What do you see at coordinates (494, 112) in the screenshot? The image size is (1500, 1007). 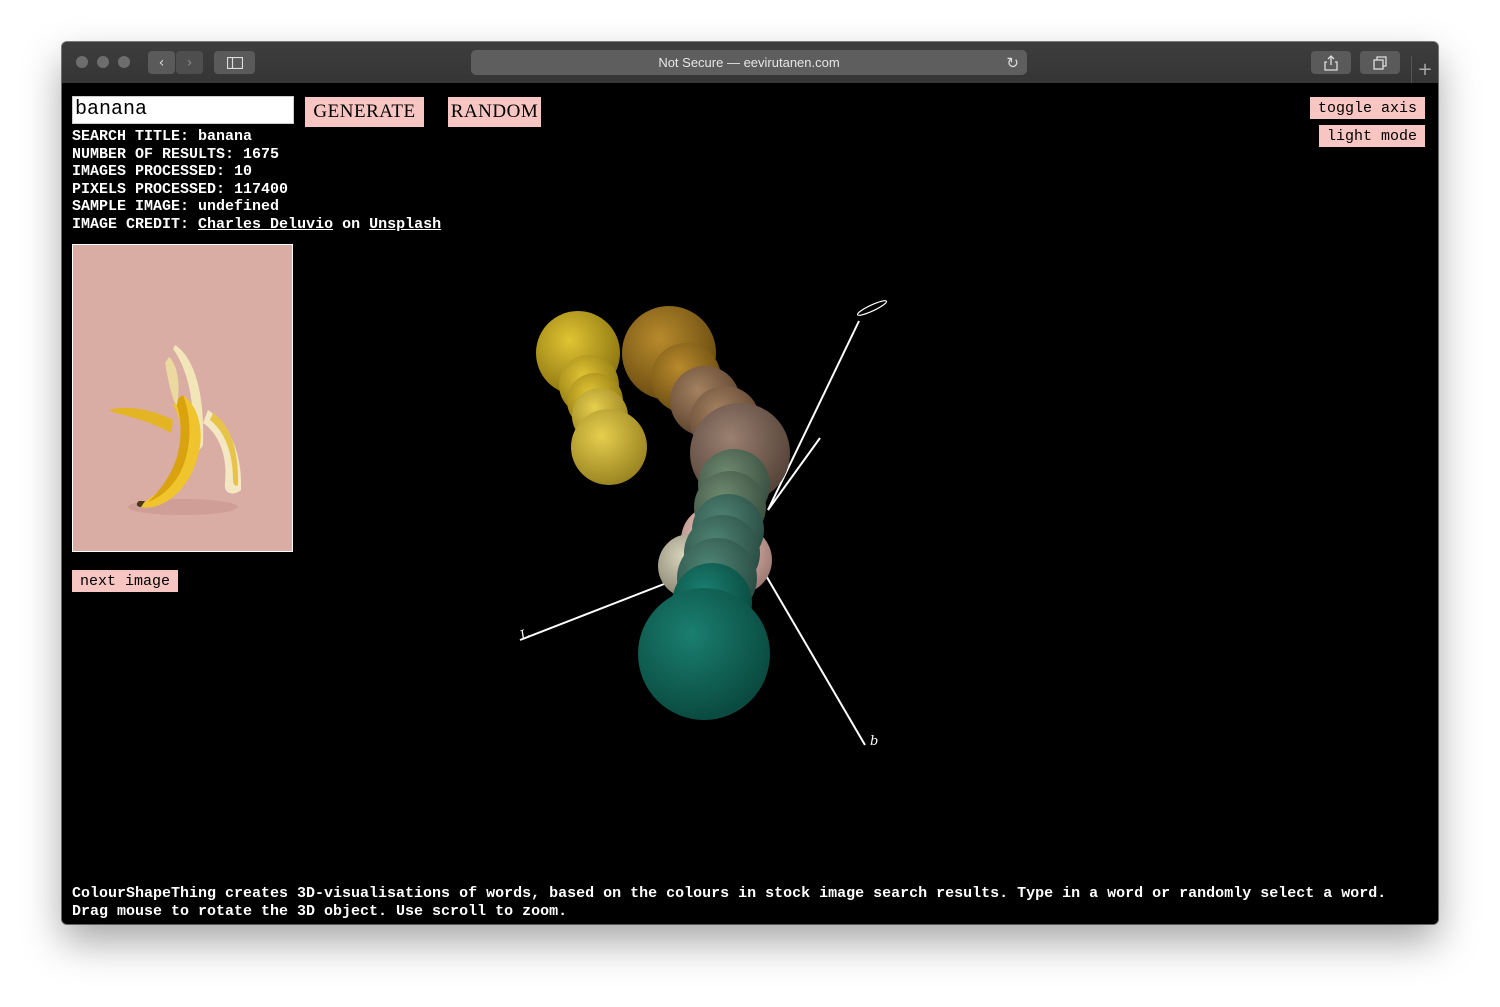 I see `random-button: RANDOM` at bounding box center [494, 112].